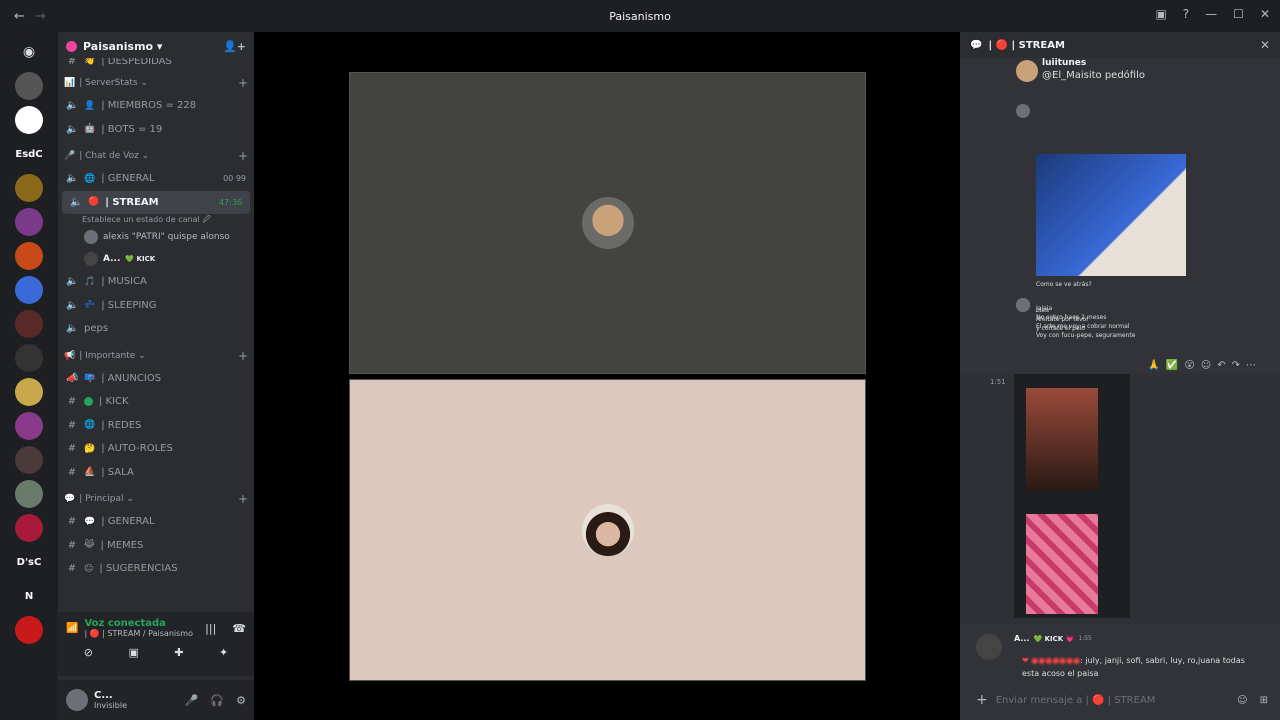  Describe the element at coordinates (210, 628) in the screenshot. I see `noise-suppression-icon: |||` at that location.